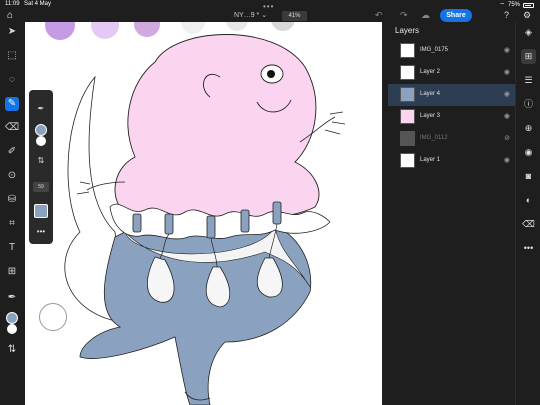  Describe the element at coordinates (264, 15) in the screenshot. I see `chevron-down-icon: ⌄` at that location.